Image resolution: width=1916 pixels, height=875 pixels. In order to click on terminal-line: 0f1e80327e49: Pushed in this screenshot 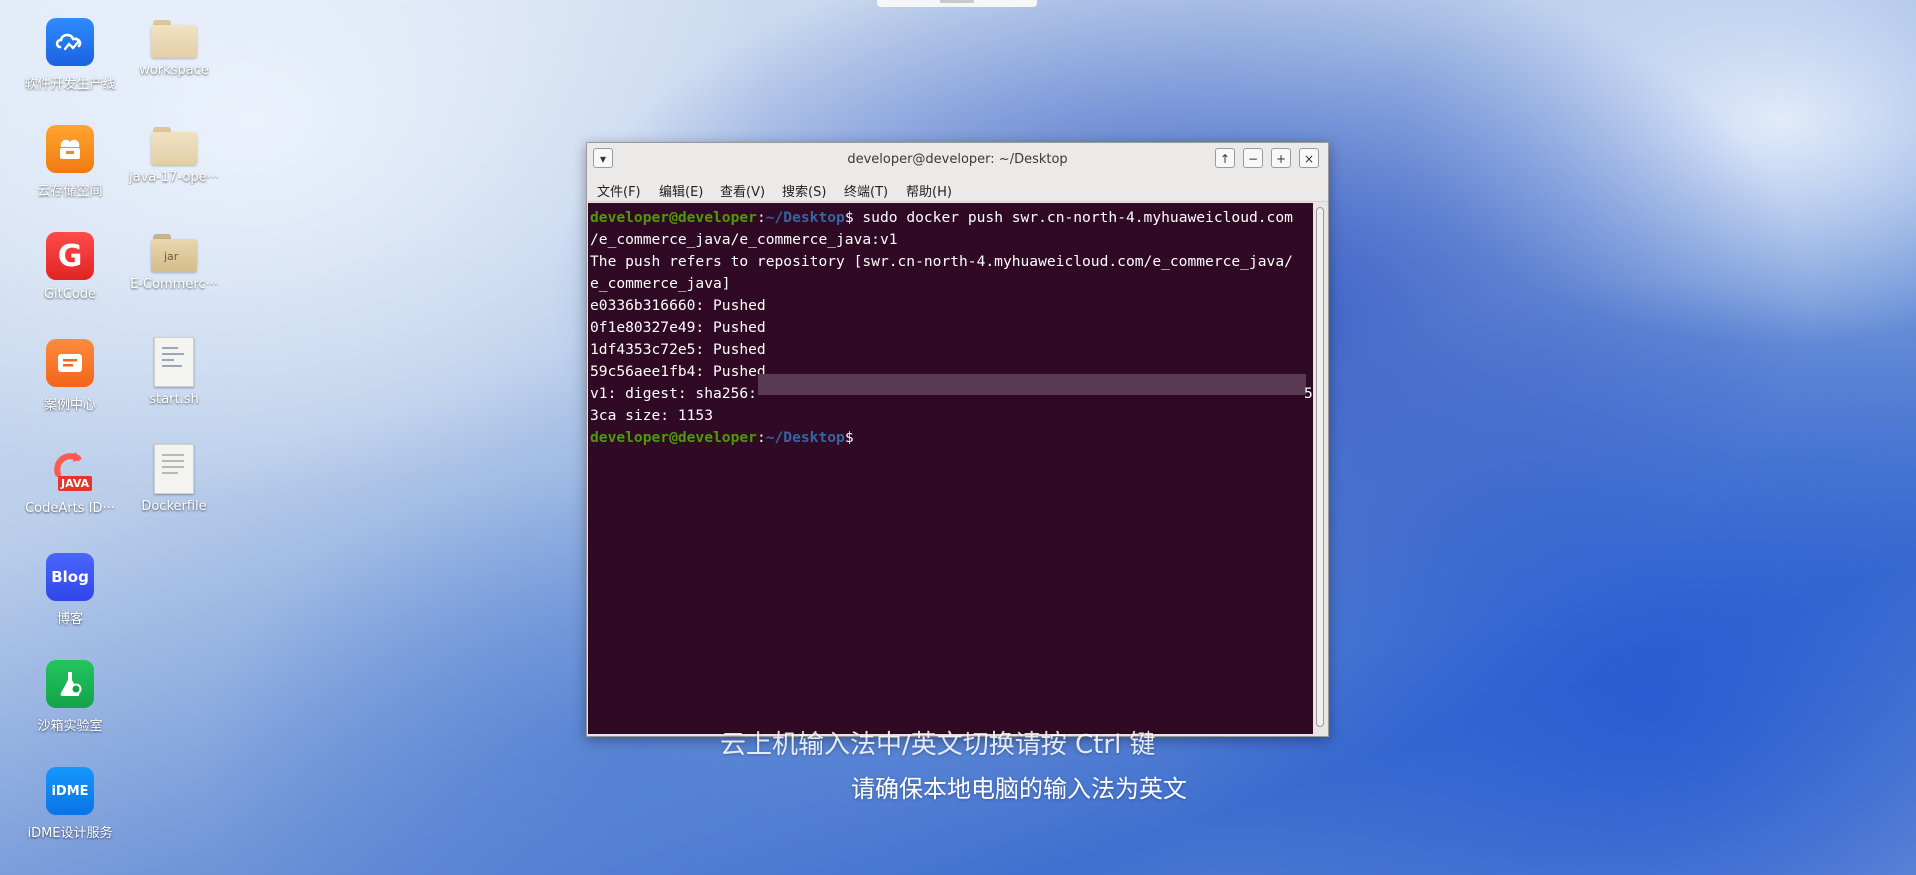, I will do `click(678, 327)`.